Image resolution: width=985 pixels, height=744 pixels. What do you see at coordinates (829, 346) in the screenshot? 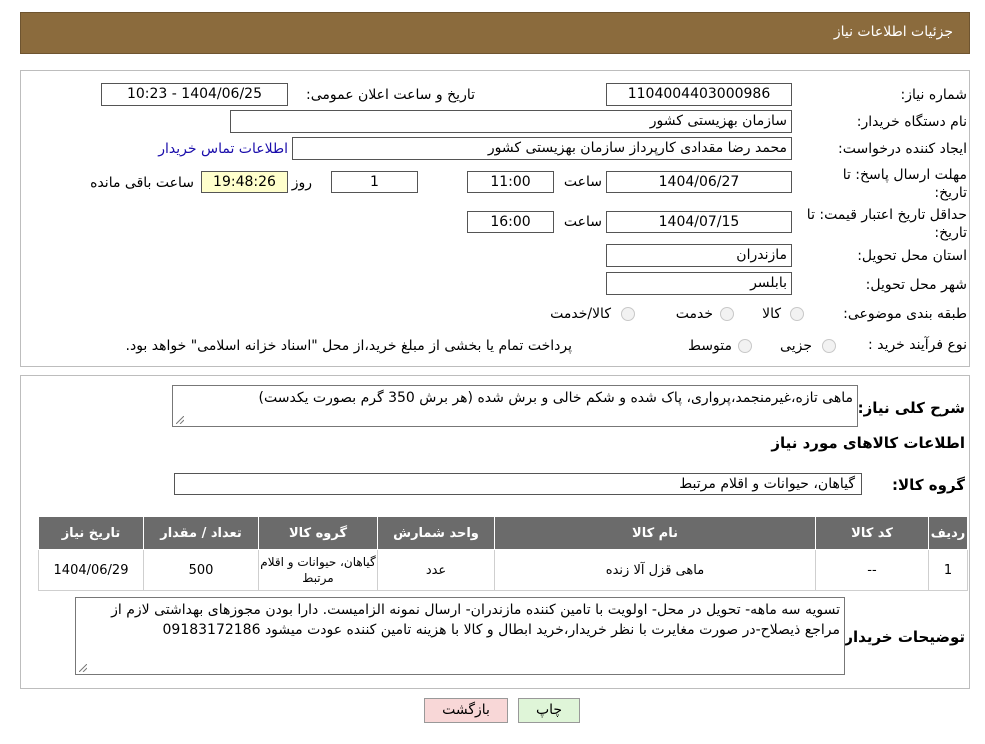
I see `process-radio-minor` at bounding box center [829, 346].